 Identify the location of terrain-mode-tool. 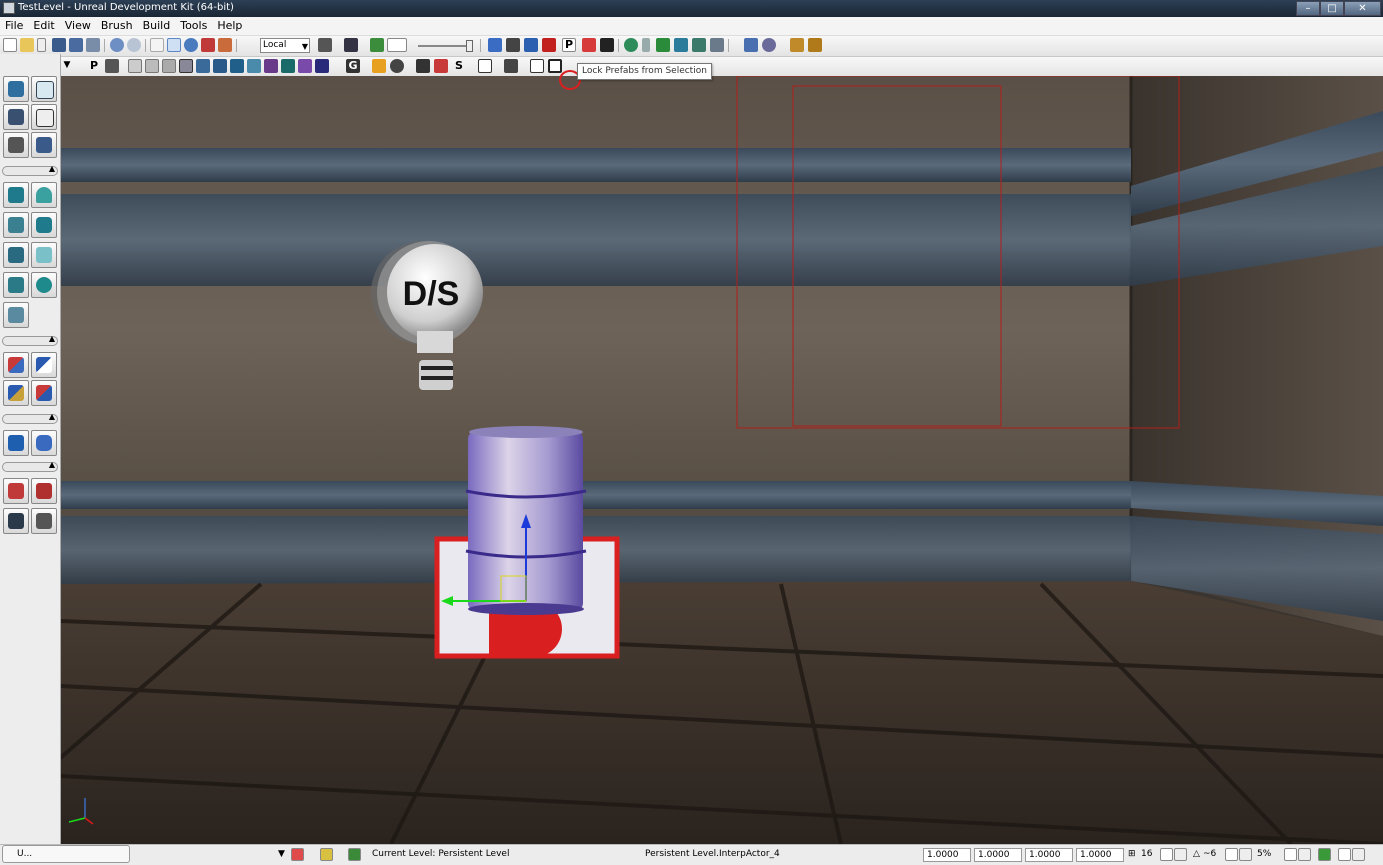
(16, 117).